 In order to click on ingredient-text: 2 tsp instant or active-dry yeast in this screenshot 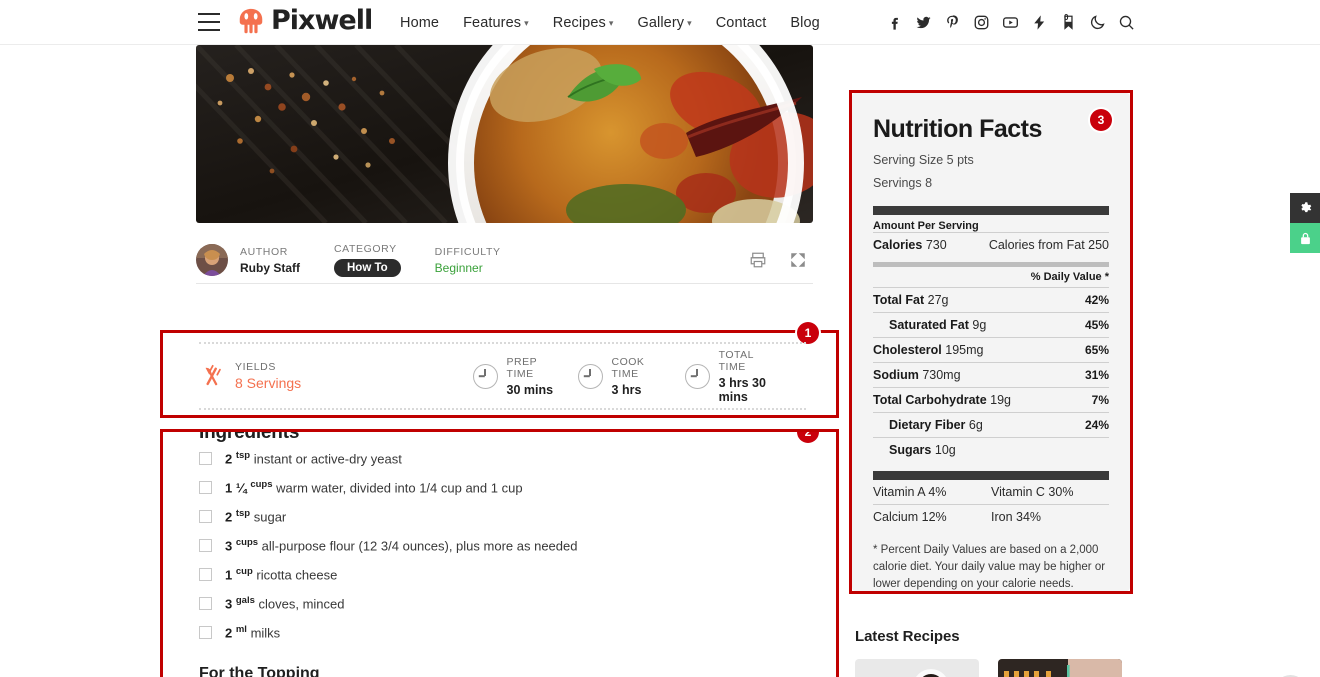, I will do `click(313, 458)`.